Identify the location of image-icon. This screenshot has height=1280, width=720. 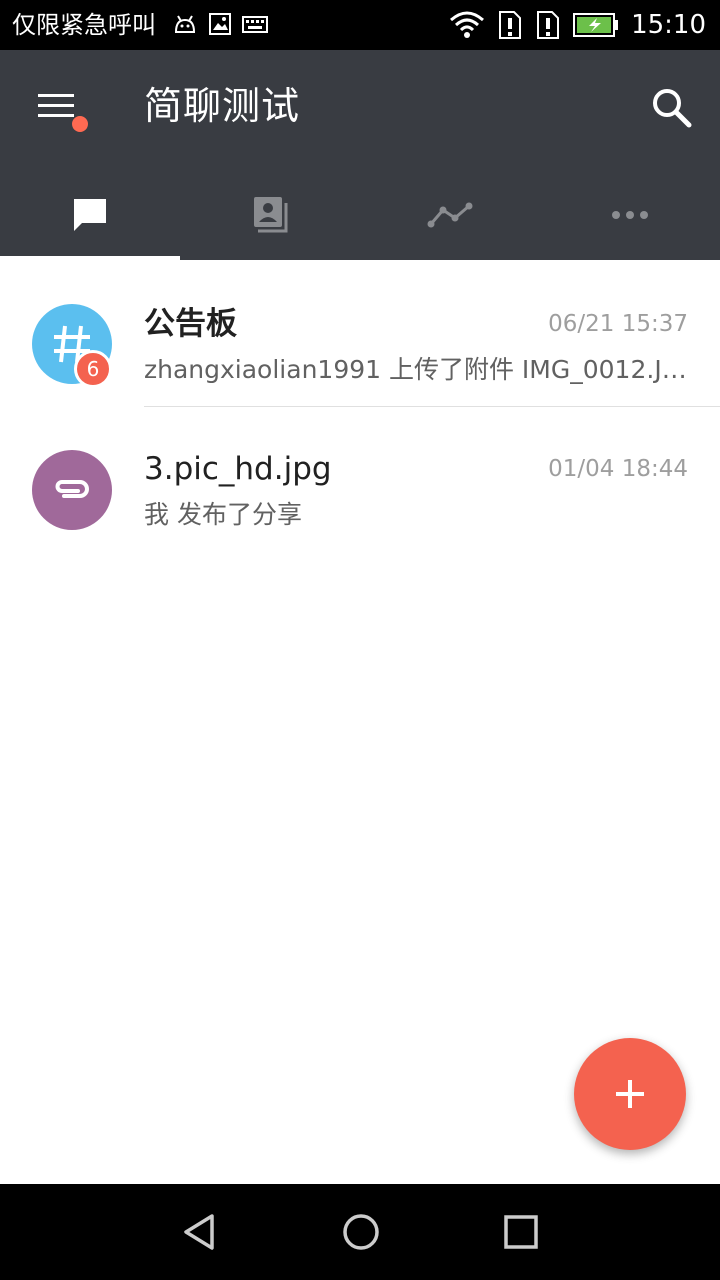
(220, 24).